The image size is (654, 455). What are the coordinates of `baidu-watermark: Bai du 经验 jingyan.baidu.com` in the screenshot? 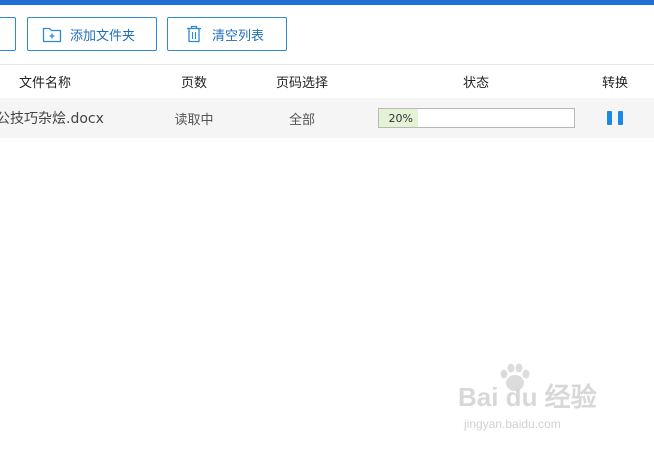 It's located at (538, 400).